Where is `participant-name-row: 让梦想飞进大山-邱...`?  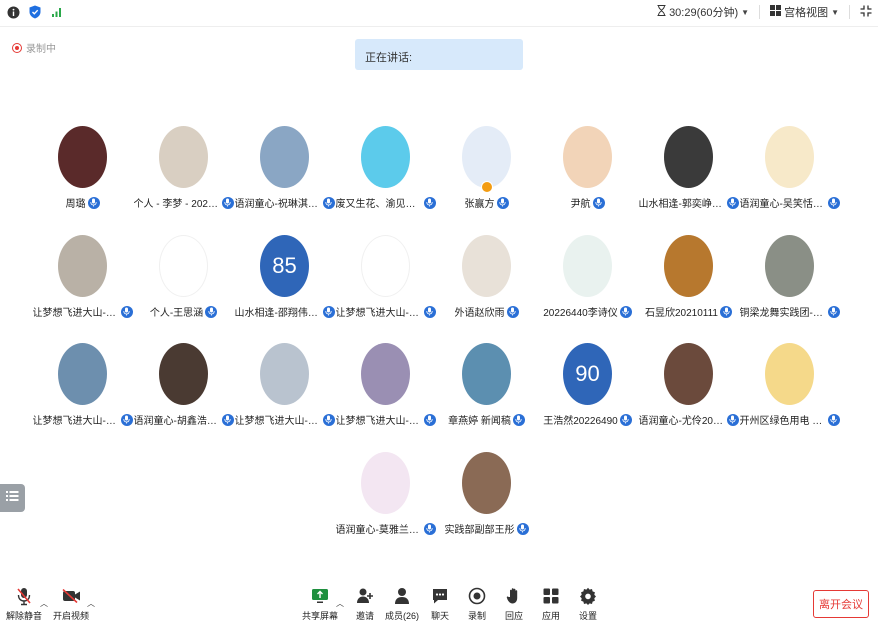
participant-name-row: 让梦想飞进大山-邱... is located at coordinates (82, 419).